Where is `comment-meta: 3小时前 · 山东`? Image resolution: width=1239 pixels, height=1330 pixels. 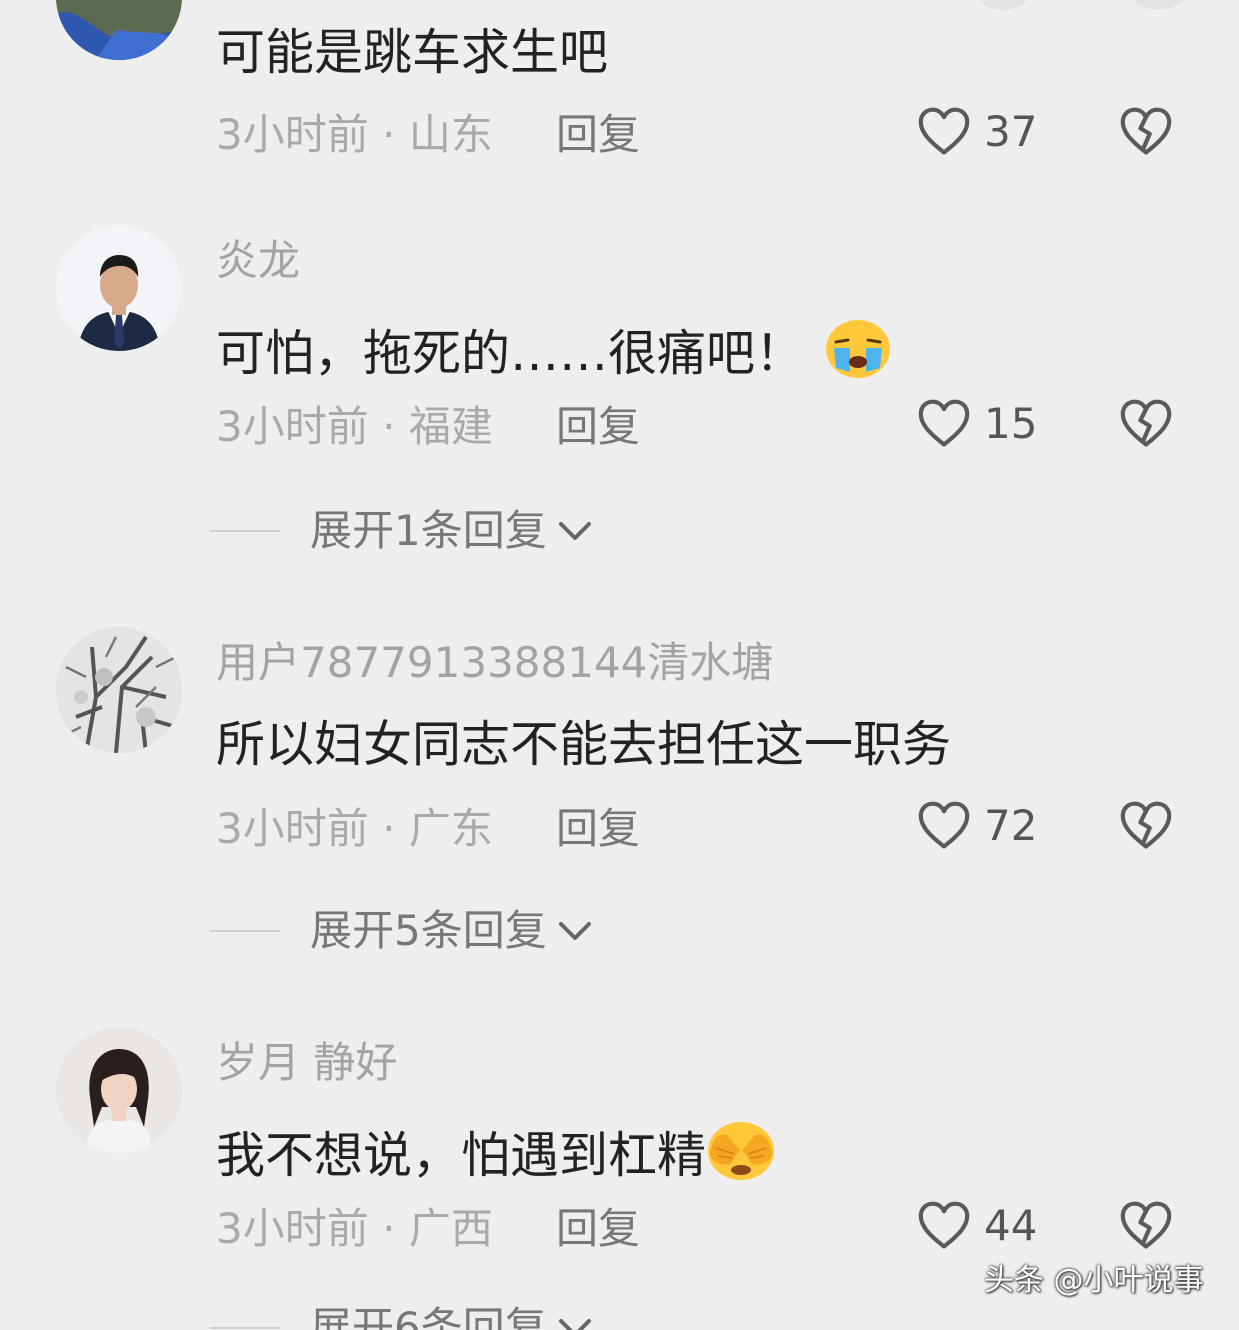
comment-meta: 3小时前 · 山东 is located at coordinates (354, 135).